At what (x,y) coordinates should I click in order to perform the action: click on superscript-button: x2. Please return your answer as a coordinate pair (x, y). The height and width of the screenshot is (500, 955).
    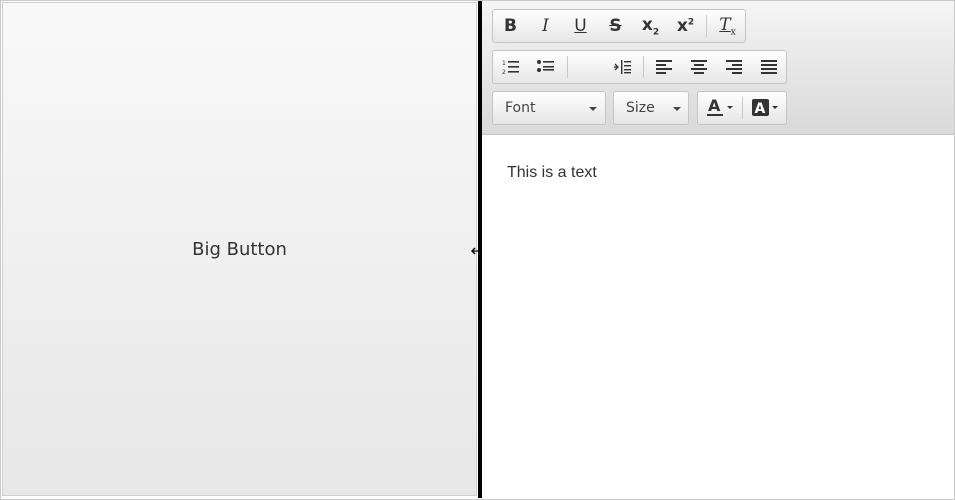
    Looking at the image, I should click on (685, 26).